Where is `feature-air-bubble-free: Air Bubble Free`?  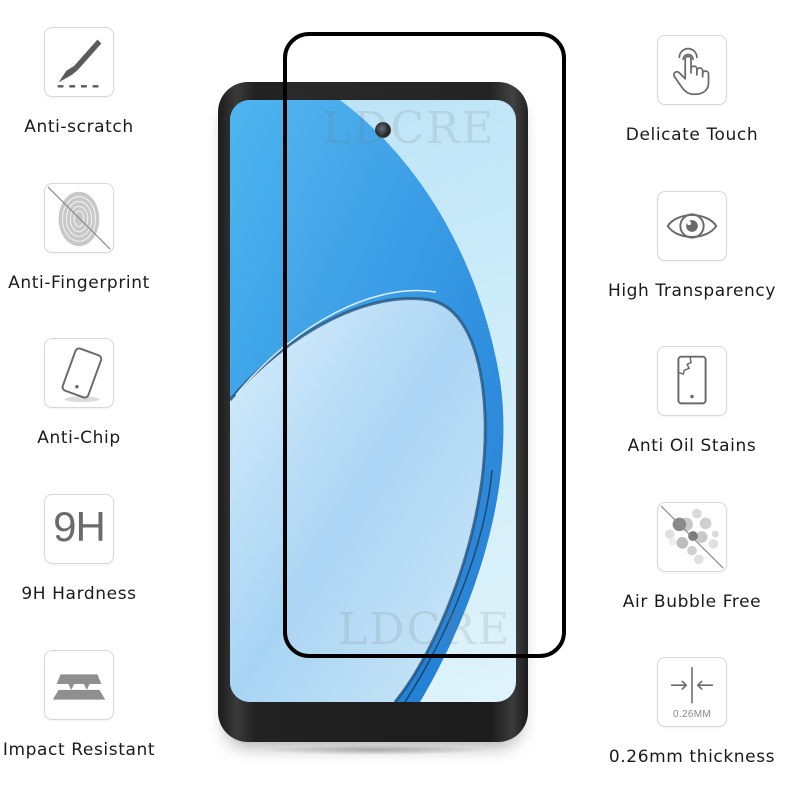 feature-air-bubble-free: Air Bubble Free is located at coordinates (692, 557).